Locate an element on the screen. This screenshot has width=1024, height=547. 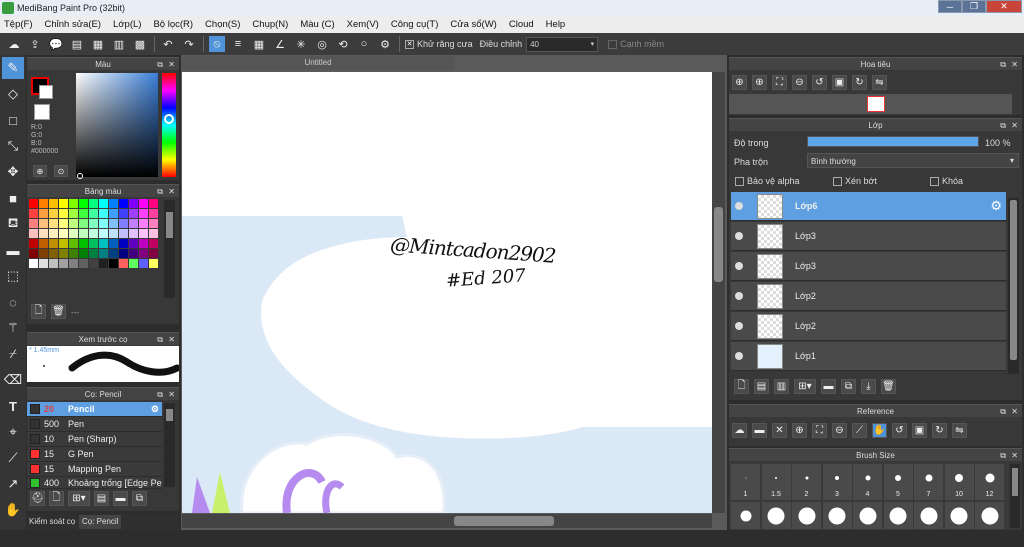
rect-tool-icon: □ is located at coordinates (13, 120).